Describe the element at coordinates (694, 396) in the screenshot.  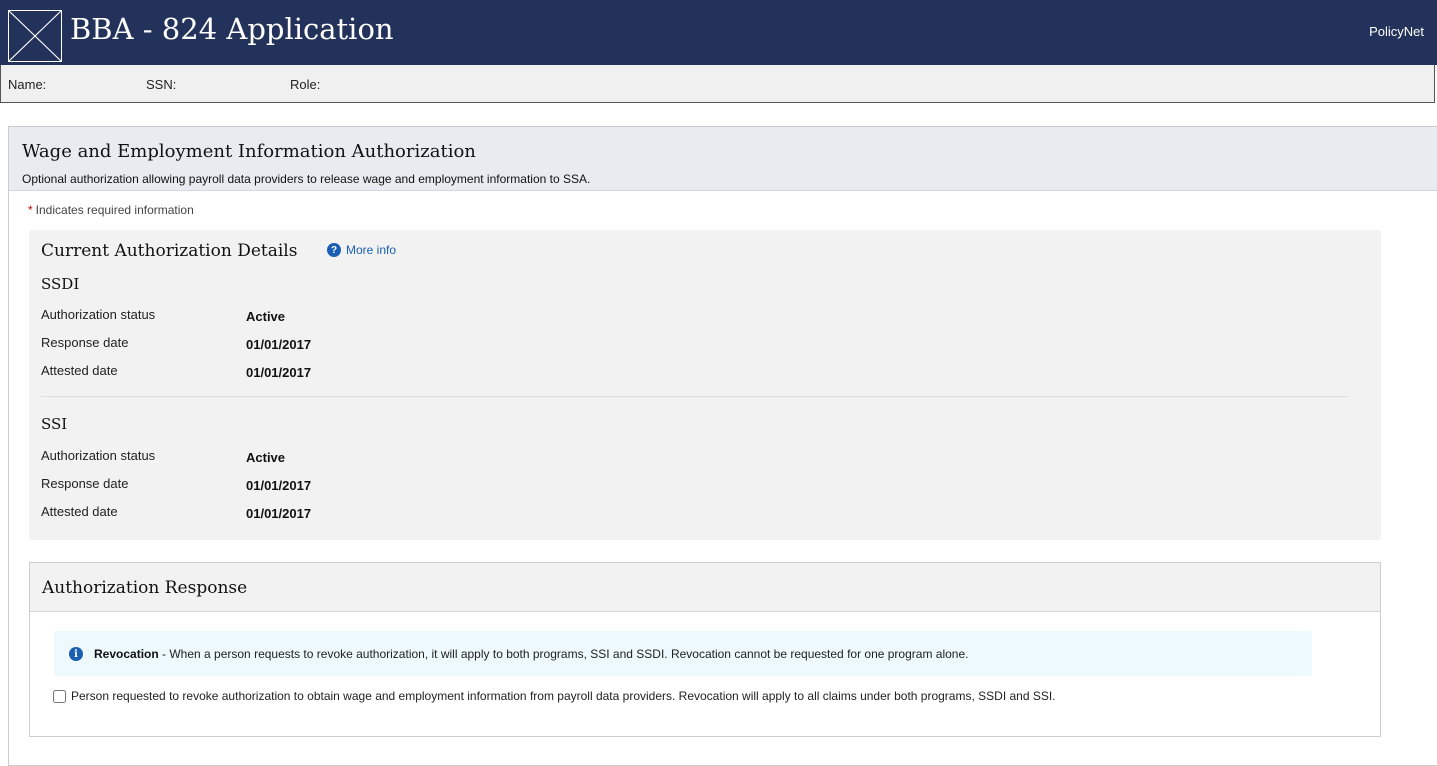
I see `divider` at that location.